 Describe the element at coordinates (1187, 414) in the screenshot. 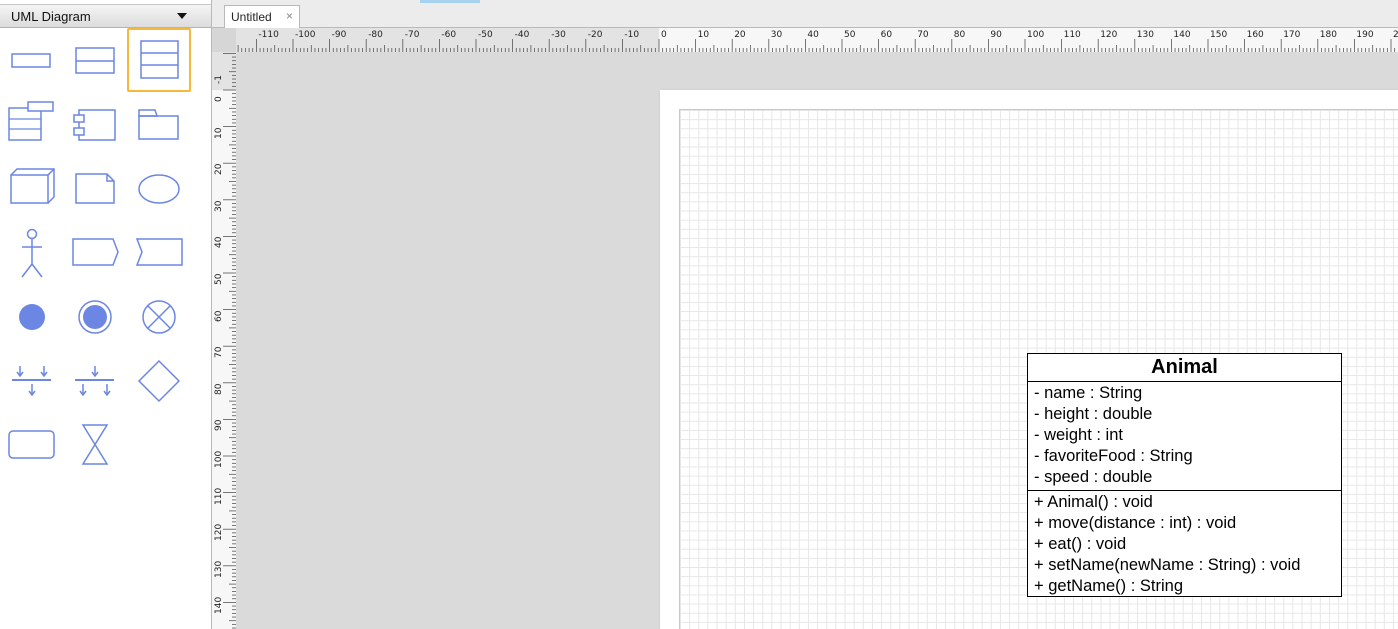

I see `attribute-line: - height : double` at that location.